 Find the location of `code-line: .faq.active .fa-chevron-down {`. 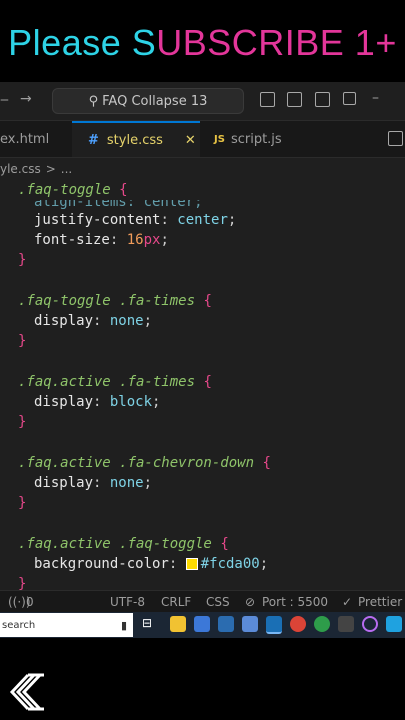

code-line: .faq.active .fa-chevron-down { is located at coordinates (144, 463).